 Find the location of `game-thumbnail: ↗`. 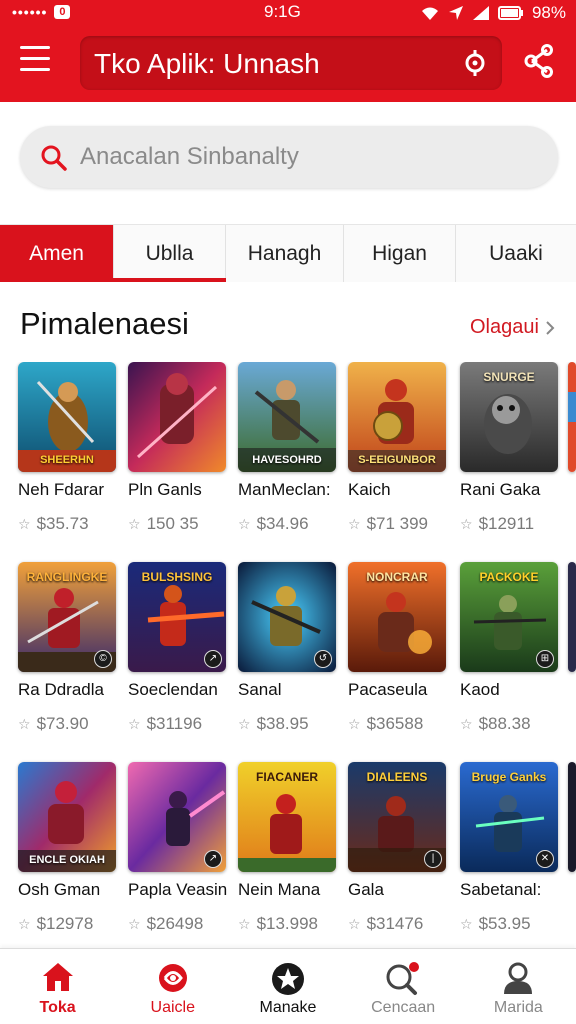

game-thumbnail: ↗ is located at coordinates (177, 817).